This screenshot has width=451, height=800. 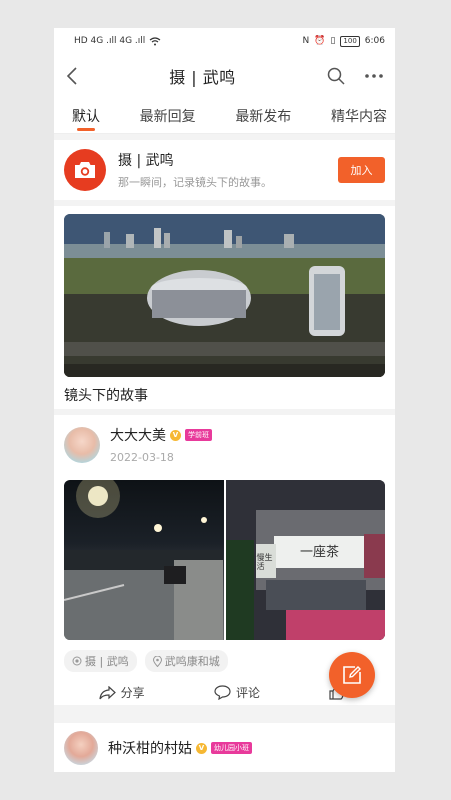 I want to click on nfc-icon: N, so click(x=306, y=41).